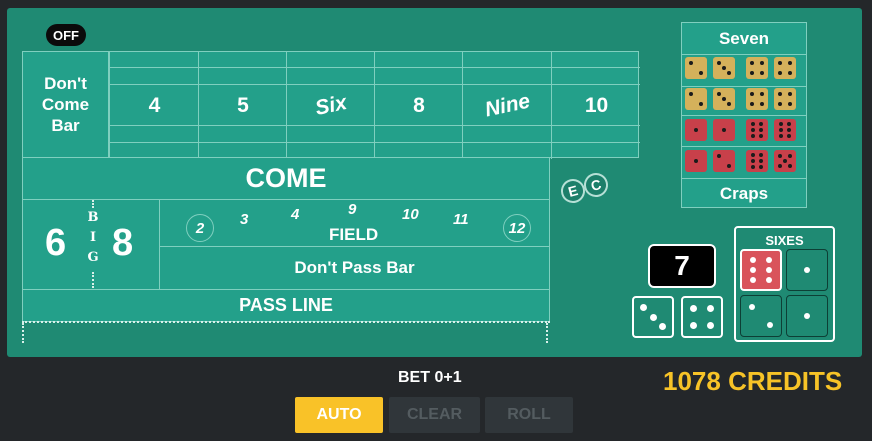 The image size is (872, 441). I want to click on proposition-bets: Seven Craps, so click(744, 115).